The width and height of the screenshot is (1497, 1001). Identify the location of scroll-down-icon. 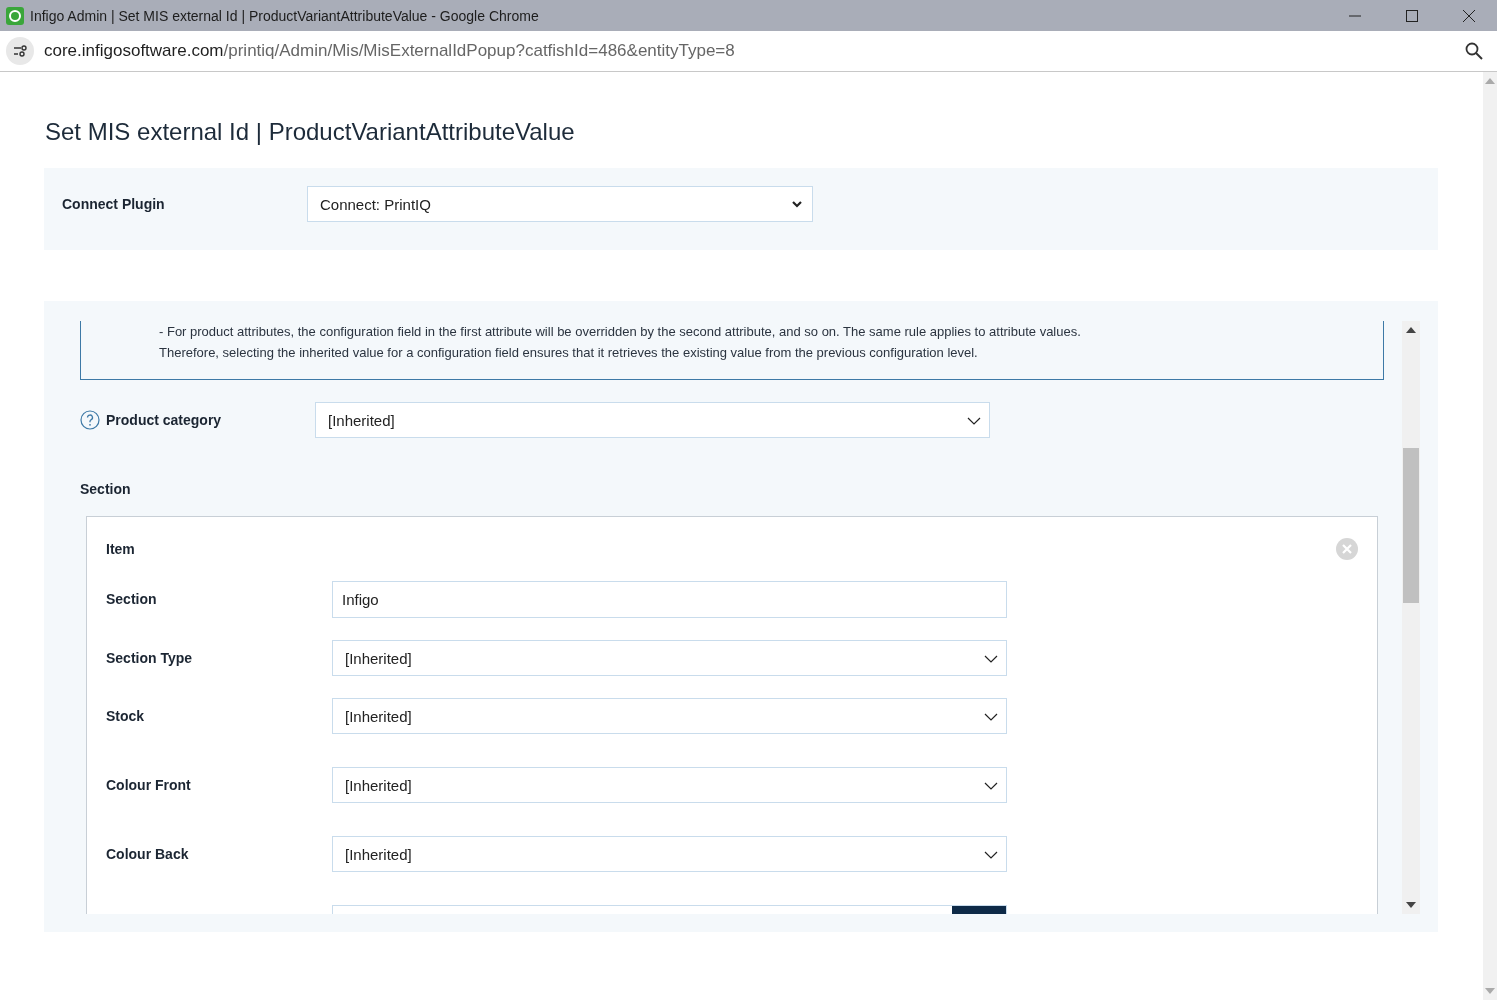
(1411, 905).